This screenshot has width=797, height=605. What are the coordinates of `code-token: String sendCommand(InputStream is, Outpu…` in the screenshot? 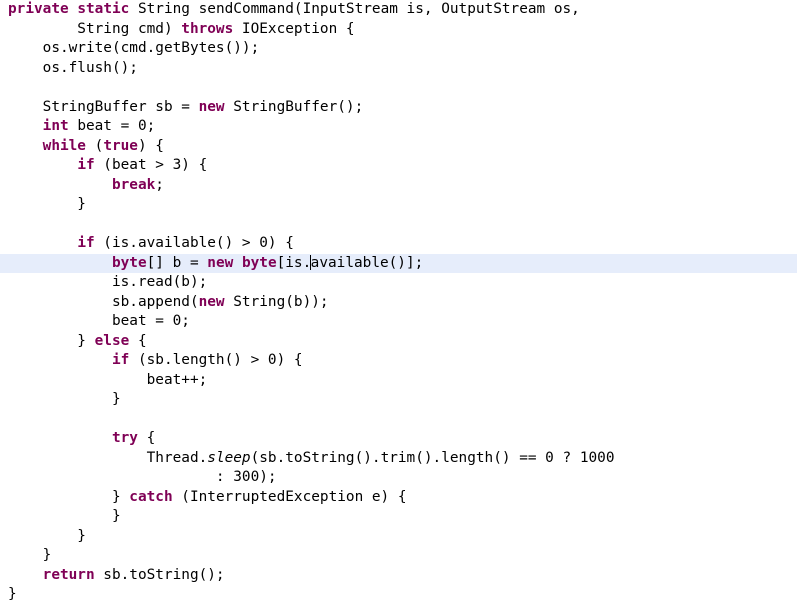 It's located at (354, 9).